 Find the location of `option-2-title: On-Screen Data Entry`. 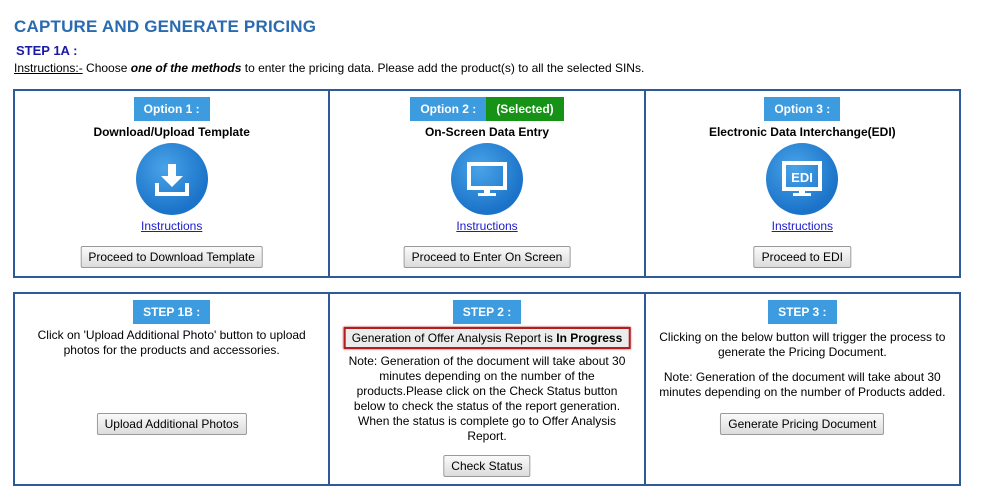

option-2-title: On-Screen Data Entry is located at coordinates (487, 132).